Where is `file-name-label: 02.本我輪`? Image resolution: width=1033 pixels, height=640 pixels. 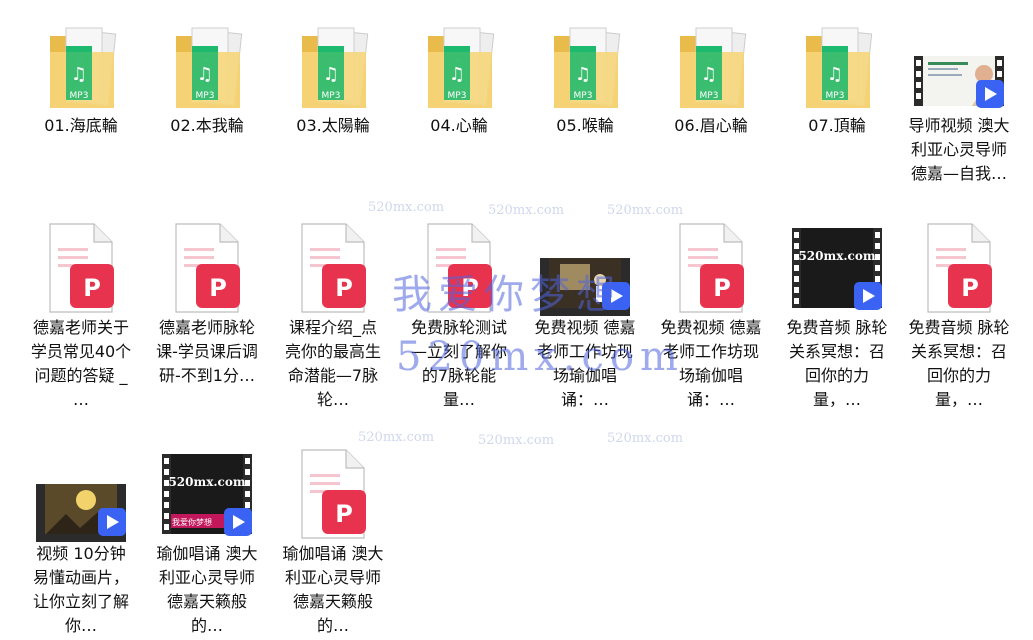
file-name-label: 02.本我輪 is located at coordinates (207, 125).